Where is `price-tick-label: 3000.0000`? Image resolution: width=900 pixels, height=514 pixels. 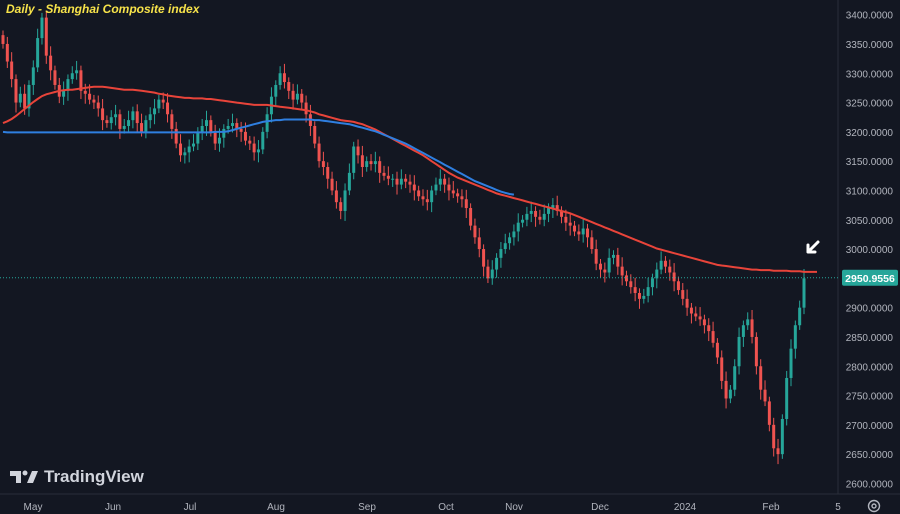
price-tick-label: 3000.0000 is located at coordinates (870, 250).